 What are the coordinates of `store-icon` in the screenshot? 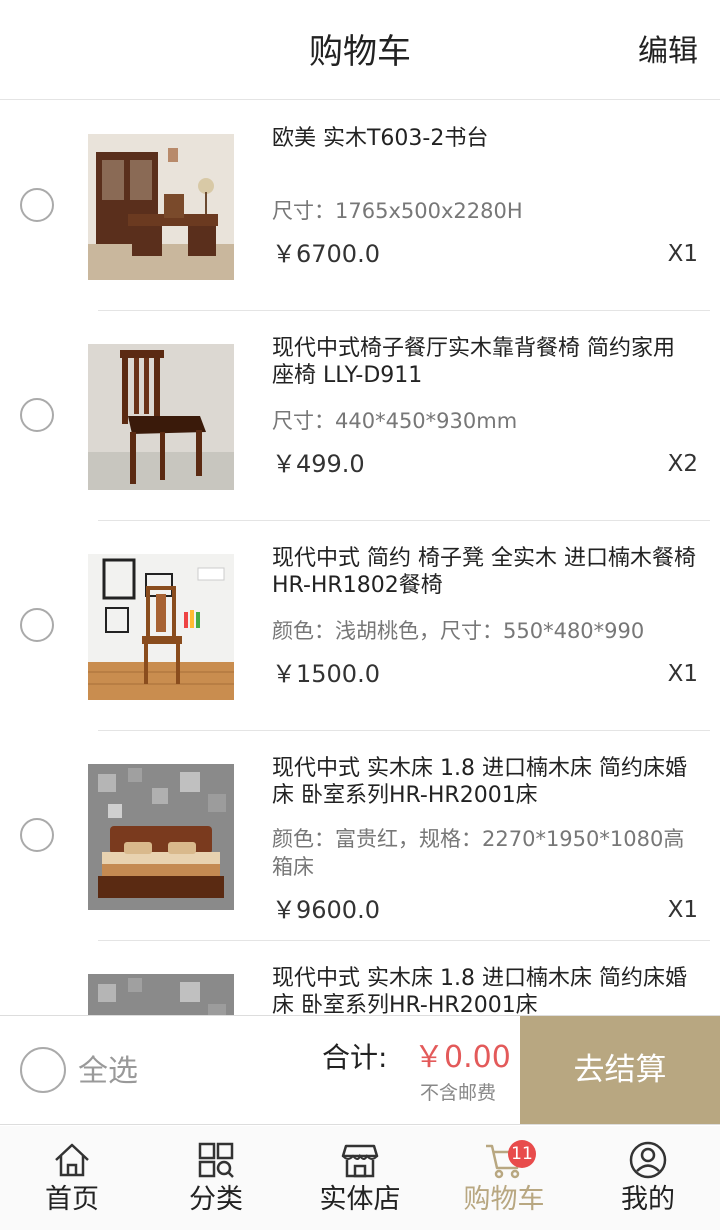 It's located at (360, 1161).